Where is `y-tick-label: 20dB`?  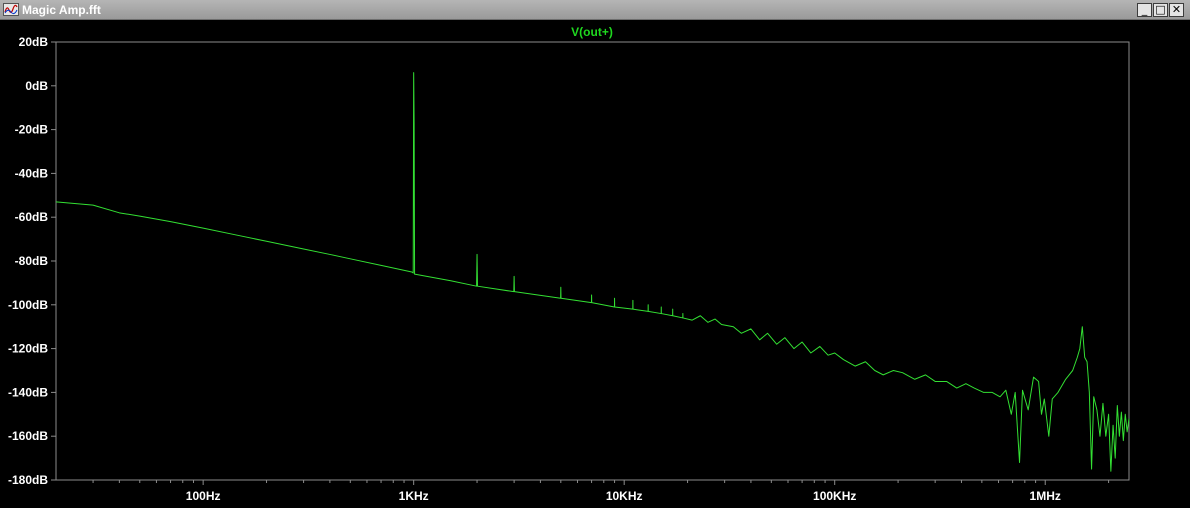 y-tick-label: 20dB is located at coordinates (34, 42).